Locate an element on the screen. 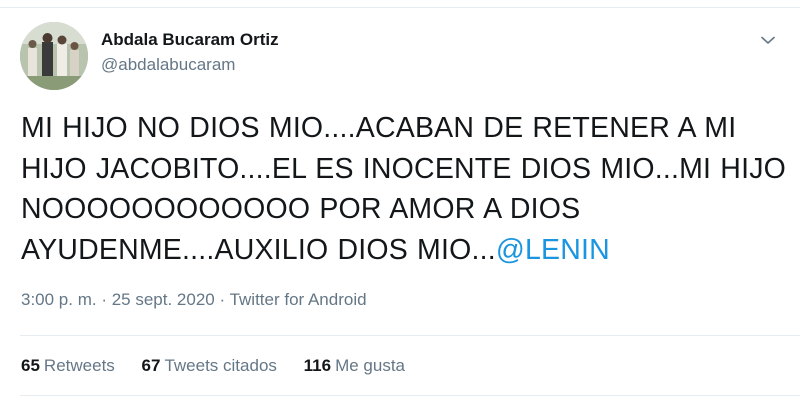 This screenshot has height=400, width=800. retweets-label: Retweets is located at coordinates (79, 365).